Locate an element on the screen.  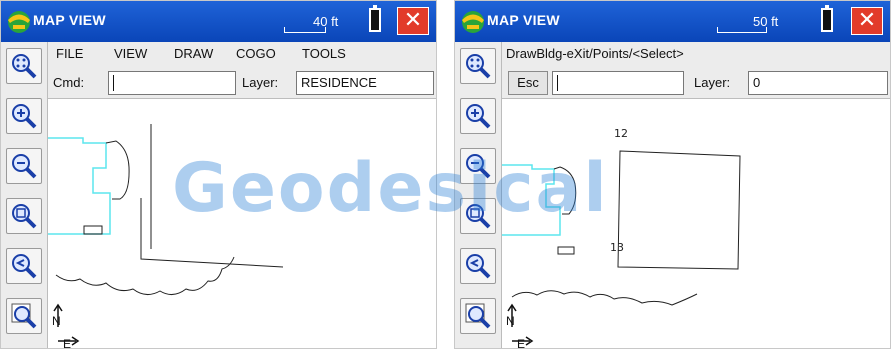
title-bar: MAP VIEW 40 ft ✕ is located at coordinates (218, 21).